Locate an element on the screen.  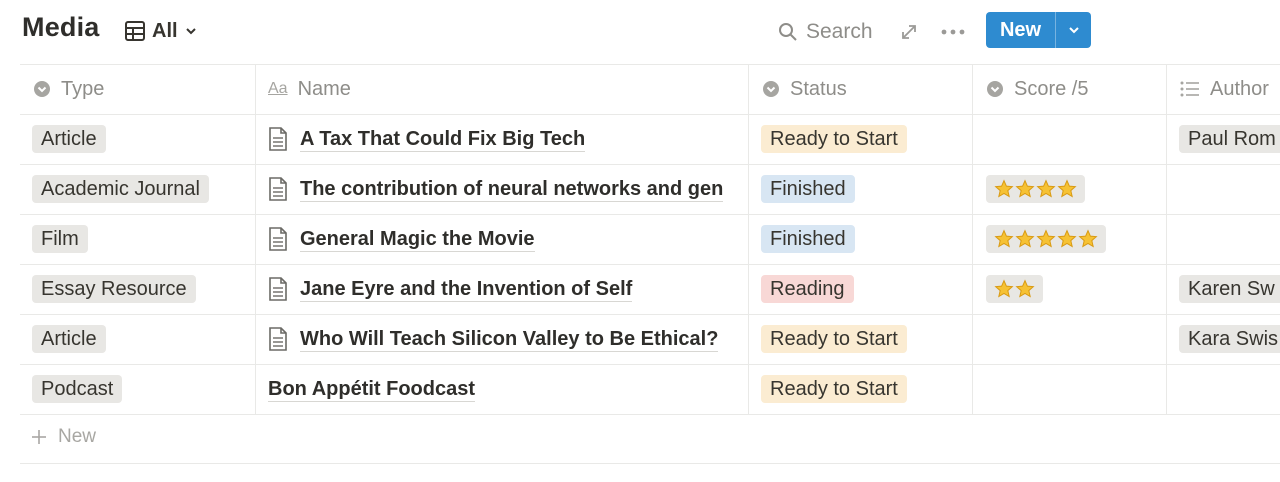
add-row-button: New is located at coordinates (63, 437).